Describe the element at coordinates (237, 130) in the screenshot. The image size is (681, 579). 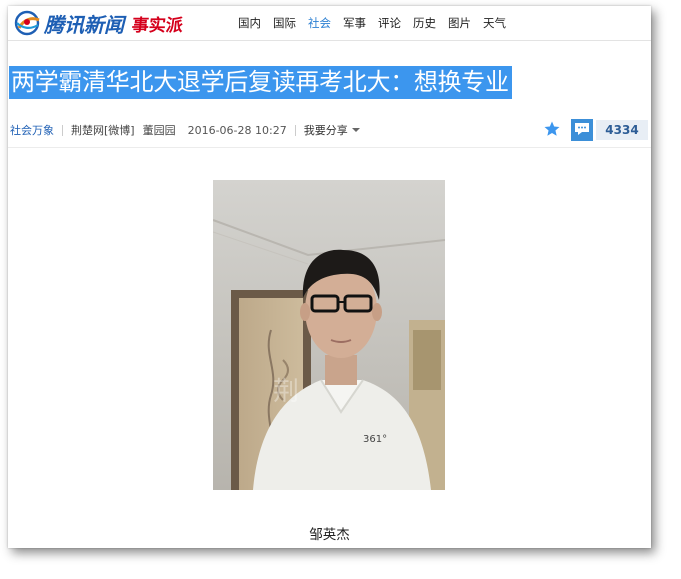
I see `publish-time: 2016-06-28 10:27` at that location.